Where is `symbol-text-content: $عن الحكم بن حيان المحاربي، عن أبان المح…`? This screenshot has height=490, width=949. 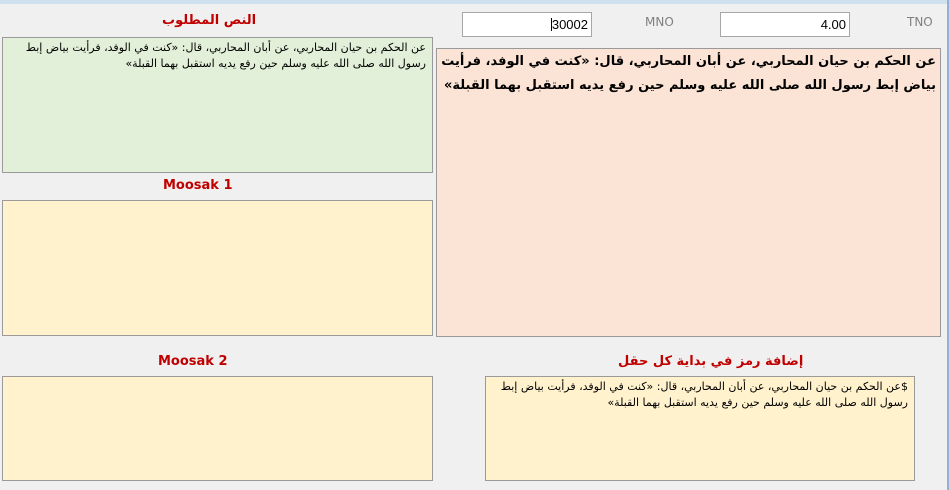
symbol-text-content: $عن الحكم بن حيان المحاربي، عن أبان المح… is located at coordinates (704, 394).